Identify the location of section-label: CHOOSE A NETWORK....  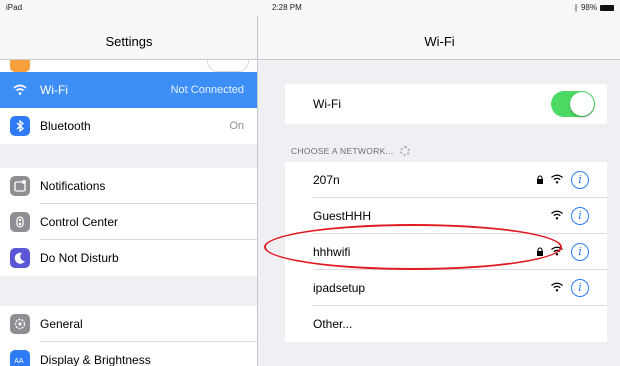
(342, 151).